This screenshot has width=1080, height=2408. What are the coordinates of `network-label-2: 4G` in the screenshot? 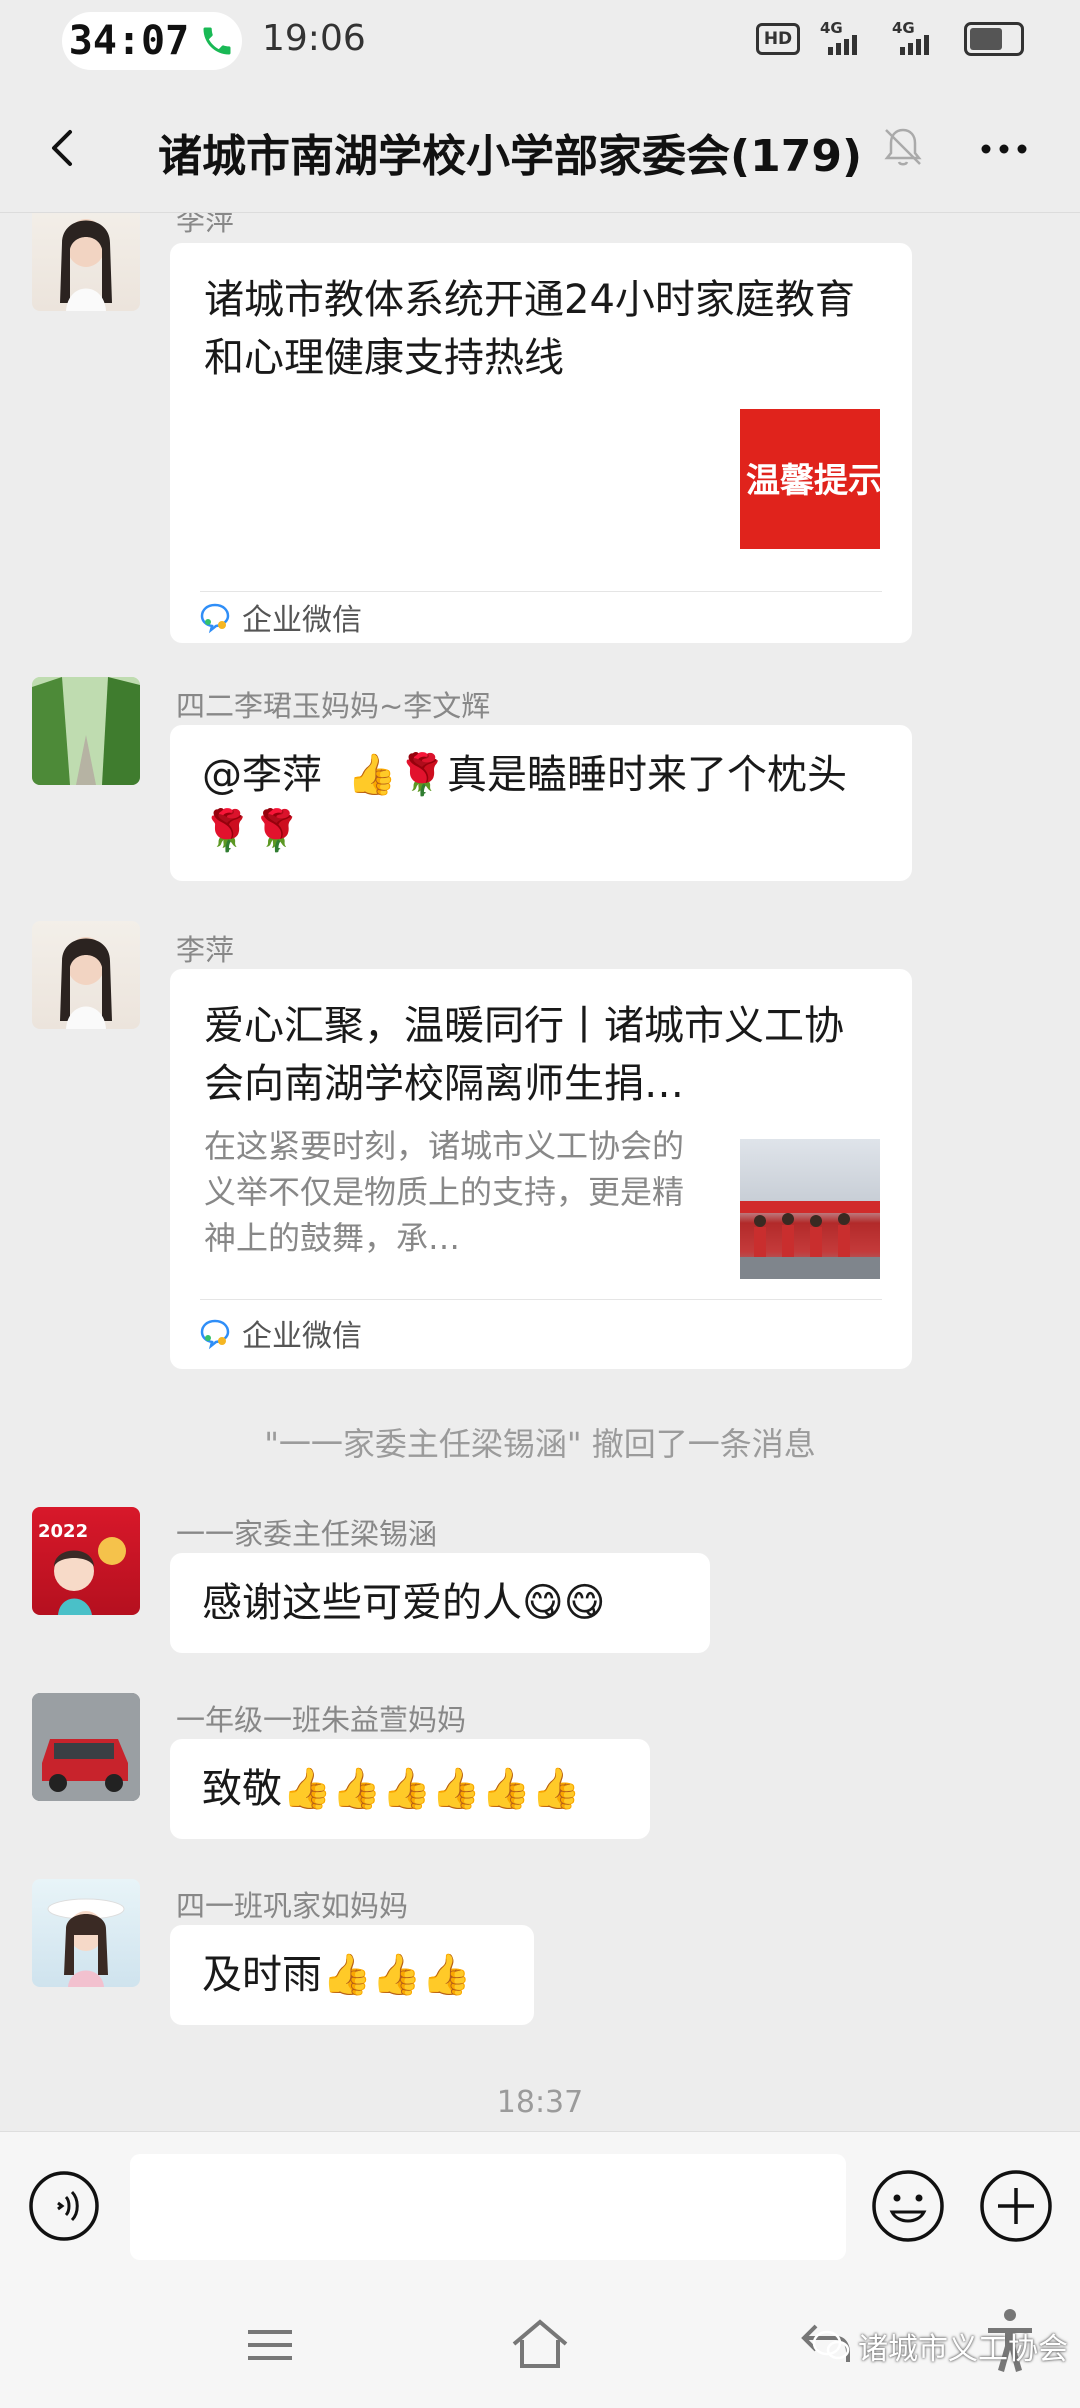 It's located at (903, 28).